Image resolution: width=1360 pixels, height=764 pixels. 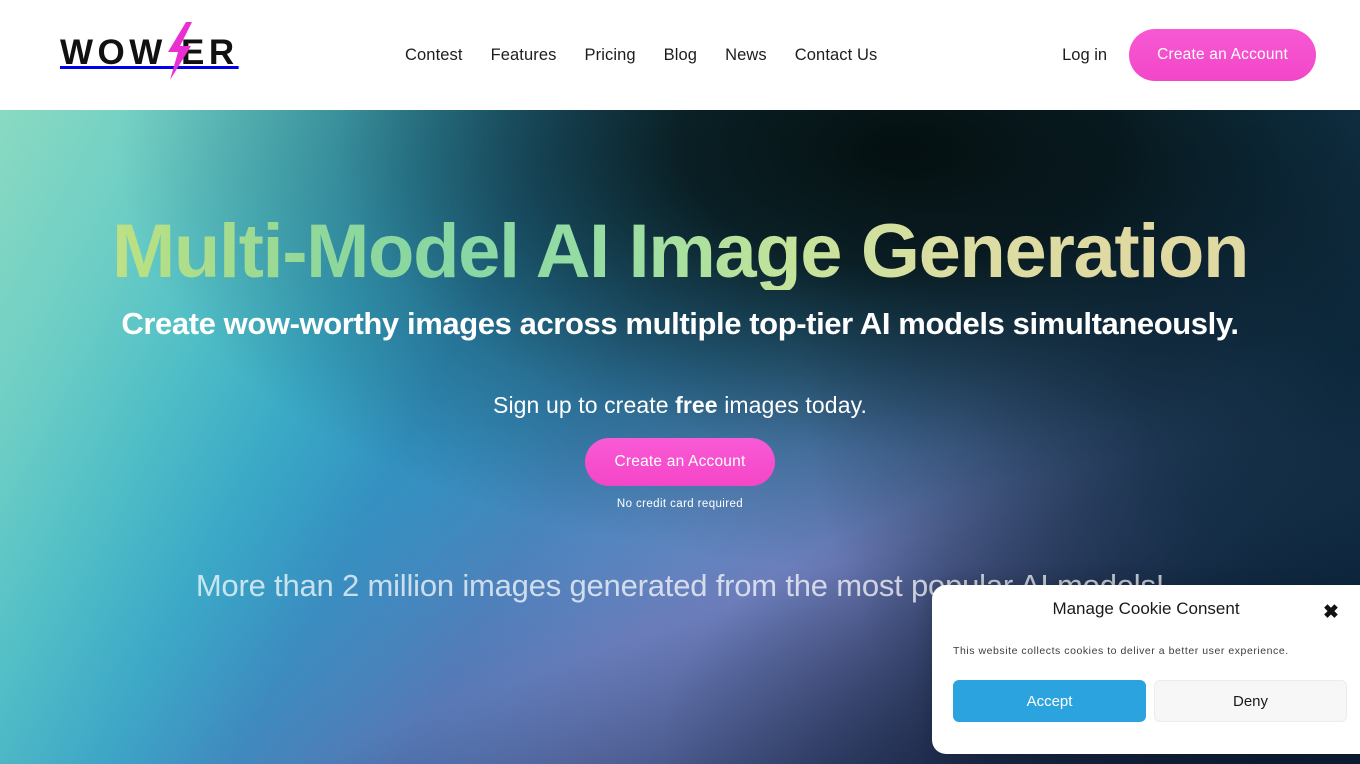 What do you see at coordinates (584, 405) in the screenshot?
I see `hero-signup-prefix: Sign up to create` at bounding box center [584, 405].